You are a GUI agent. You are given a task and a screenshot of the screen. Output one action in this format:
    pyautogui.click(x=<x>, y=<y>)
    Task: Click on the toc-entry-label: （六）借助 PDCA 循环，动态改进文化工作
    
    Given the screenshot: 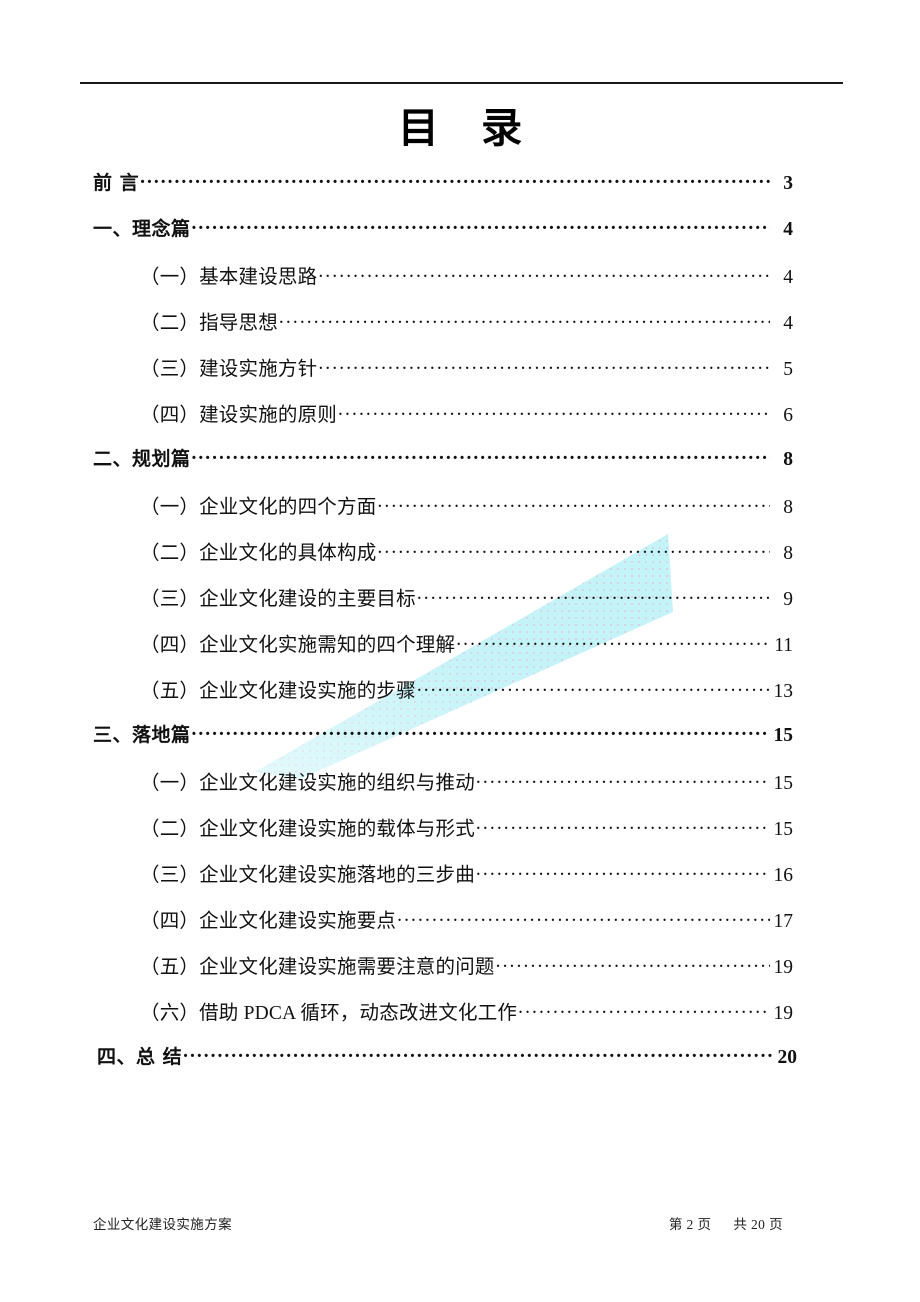 What is the action you would take?
    pyautogui.click(x=329, y=1013)
    